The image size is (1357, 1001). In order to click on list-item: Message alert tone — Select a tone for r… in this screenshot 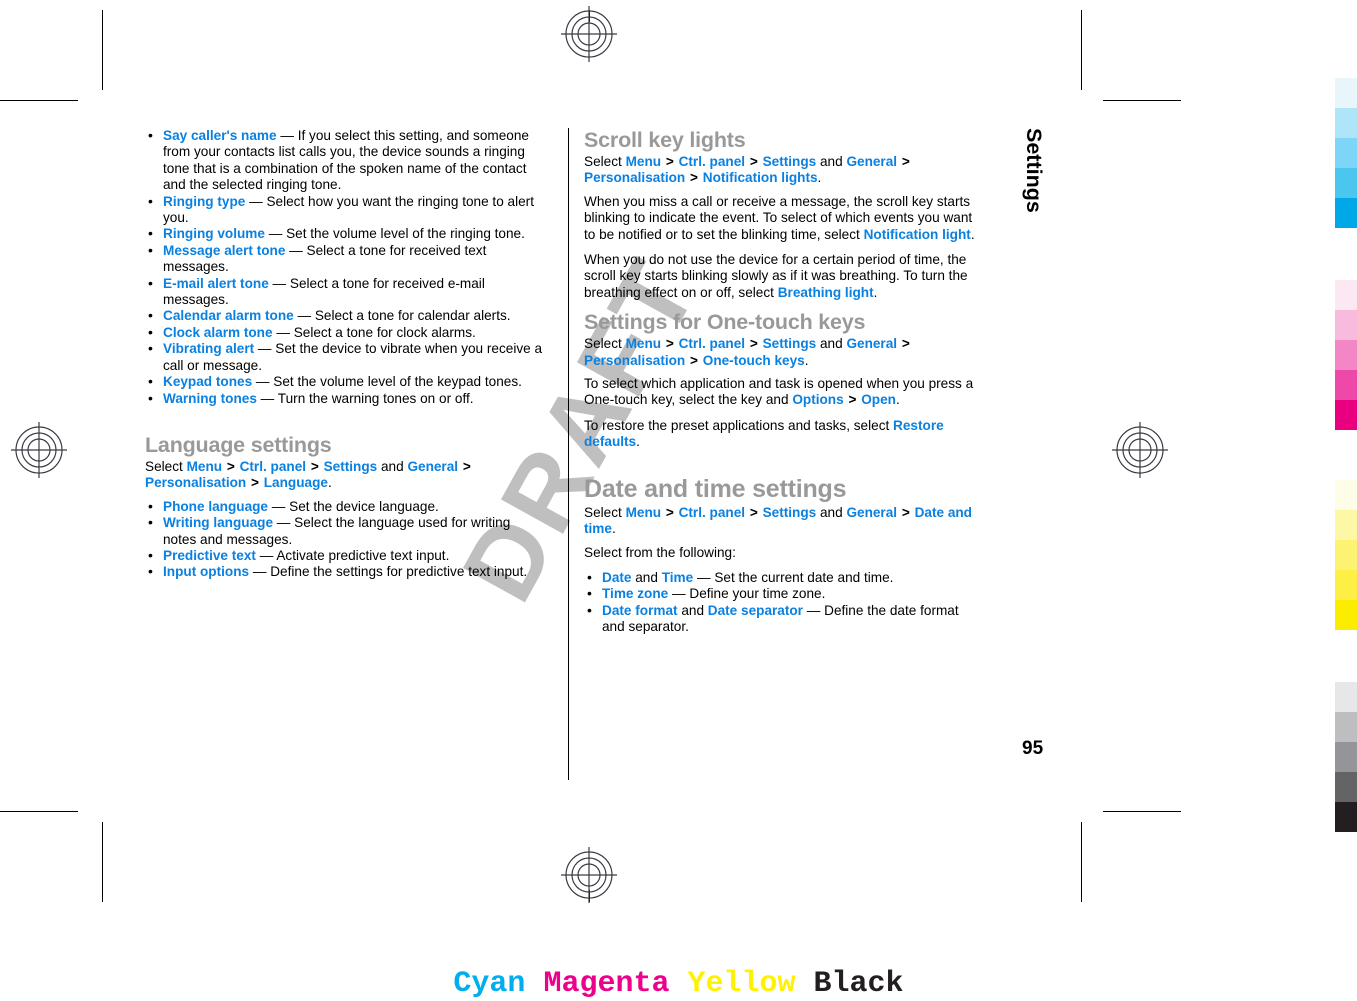, I will do `click(345, 259)`.